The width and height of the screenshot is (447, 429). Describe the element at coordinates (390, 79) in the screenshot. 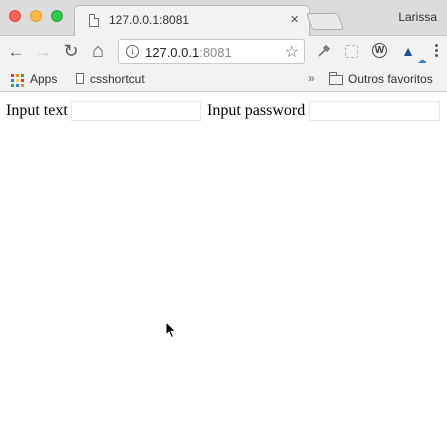

I see `other-bookmarks-folder: Outros favoritos` at that location.